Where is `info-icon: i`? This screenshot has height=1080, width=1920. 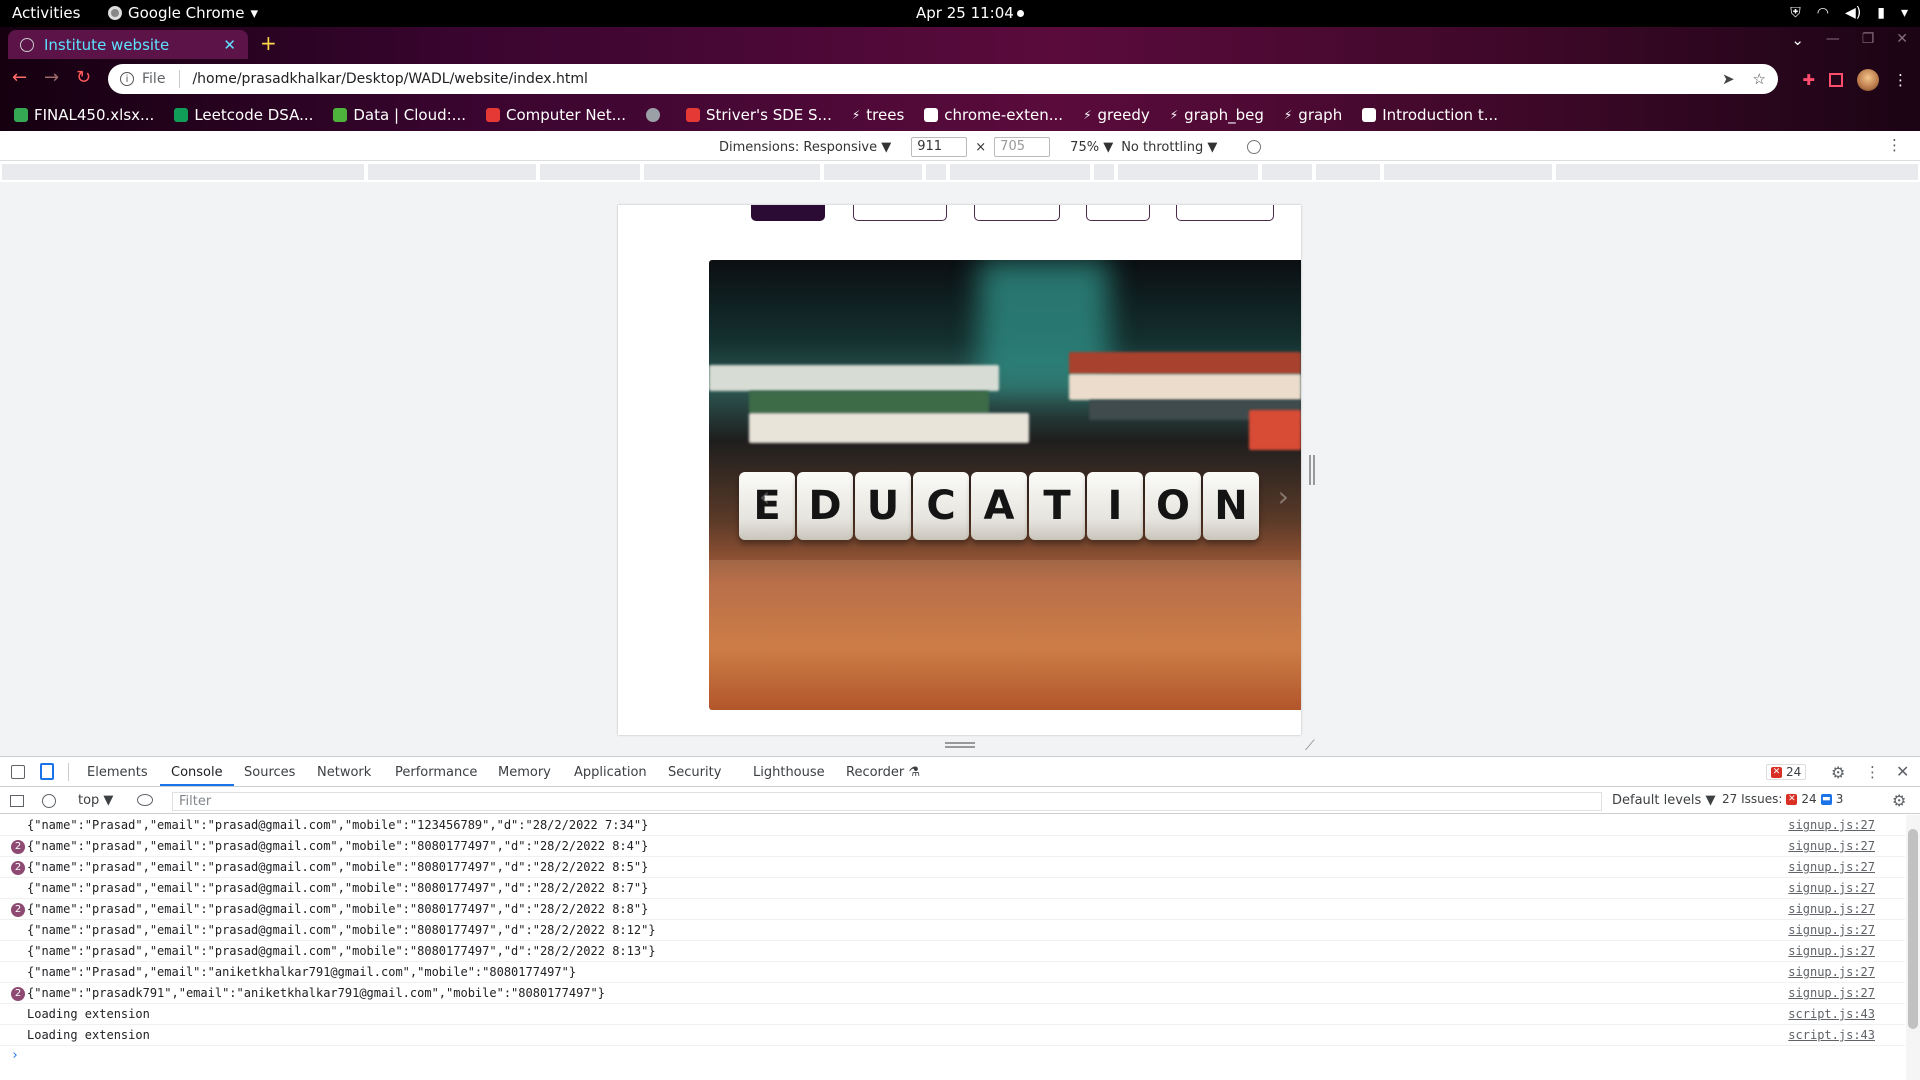
info-icon: i is located at coordinates (127, 79).